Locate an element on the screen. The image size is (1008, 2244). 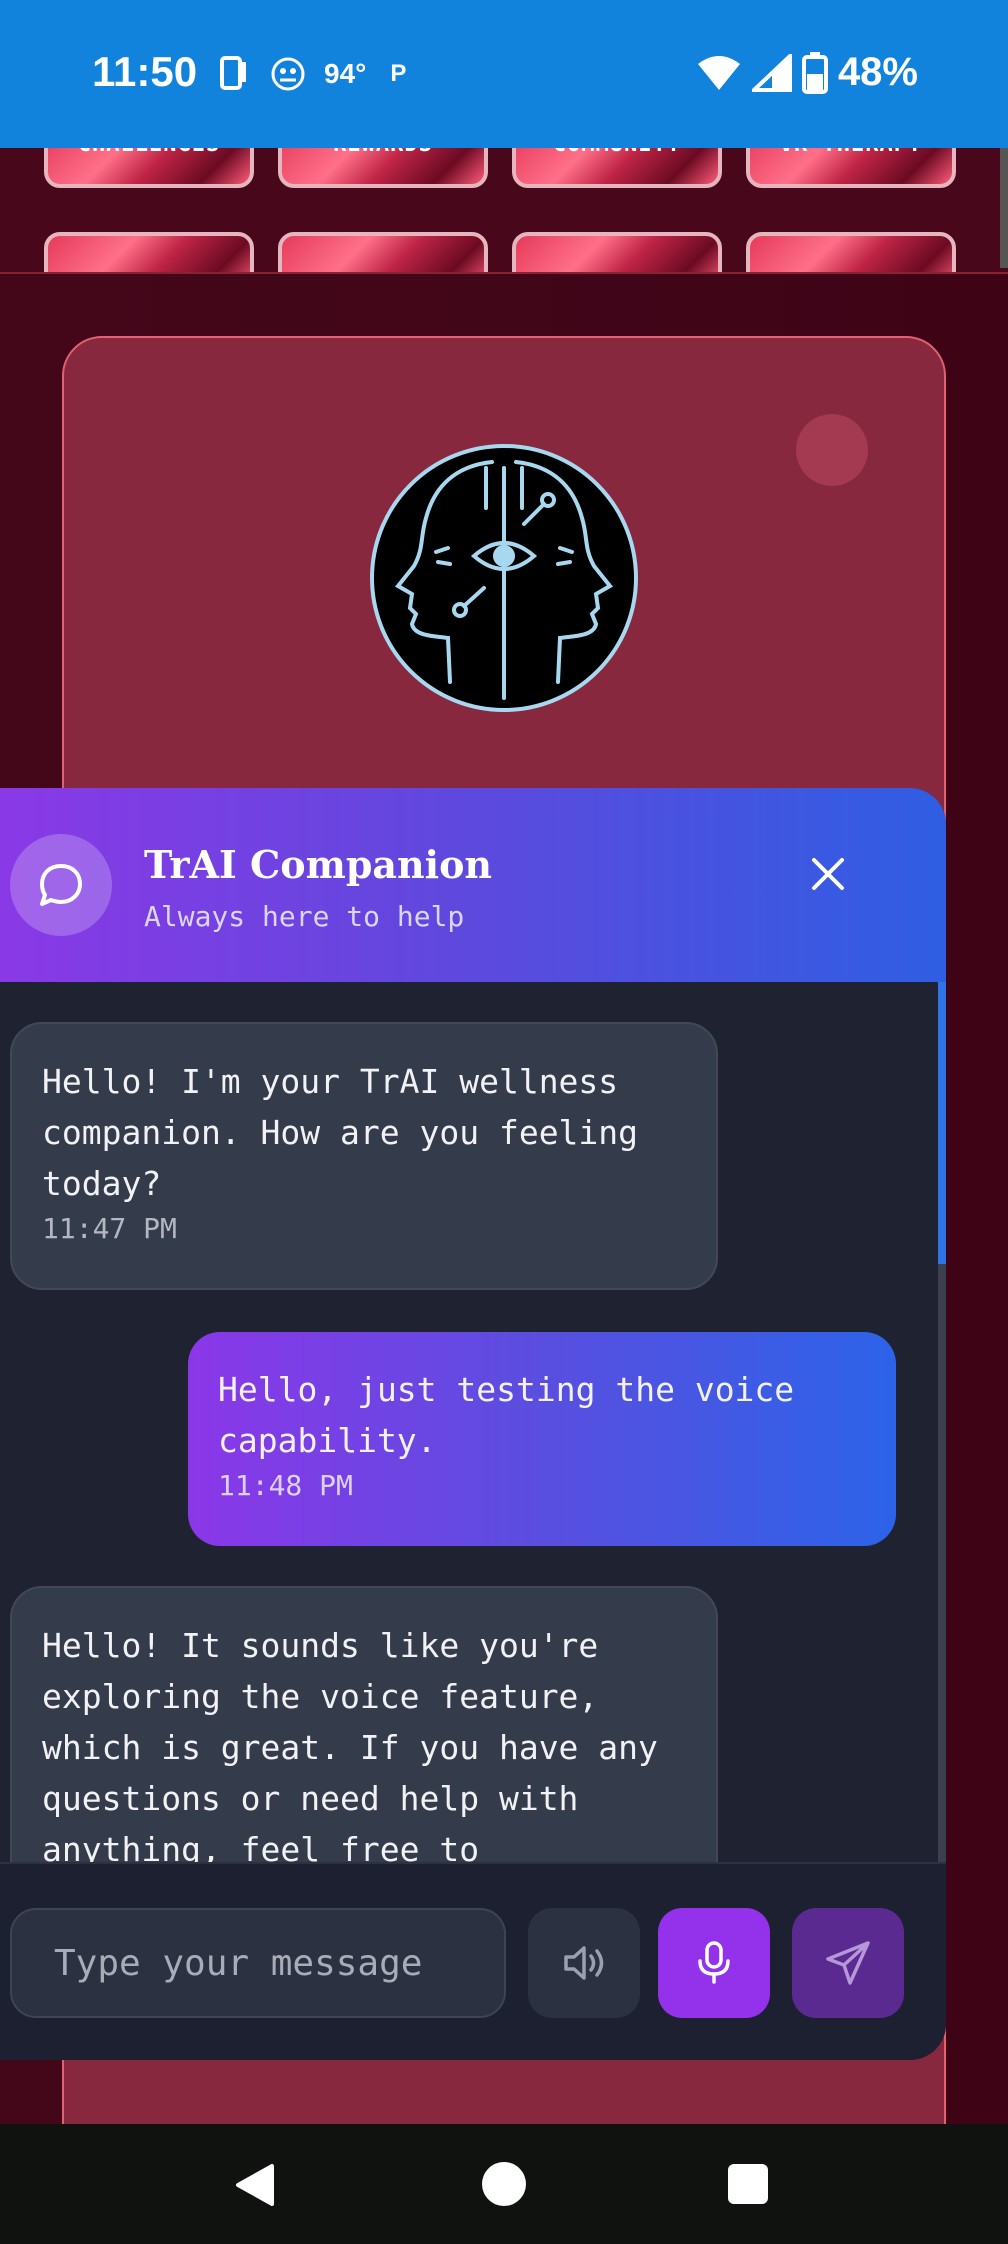
status-left-icons: 94° P is located at coordinates (309, 74).